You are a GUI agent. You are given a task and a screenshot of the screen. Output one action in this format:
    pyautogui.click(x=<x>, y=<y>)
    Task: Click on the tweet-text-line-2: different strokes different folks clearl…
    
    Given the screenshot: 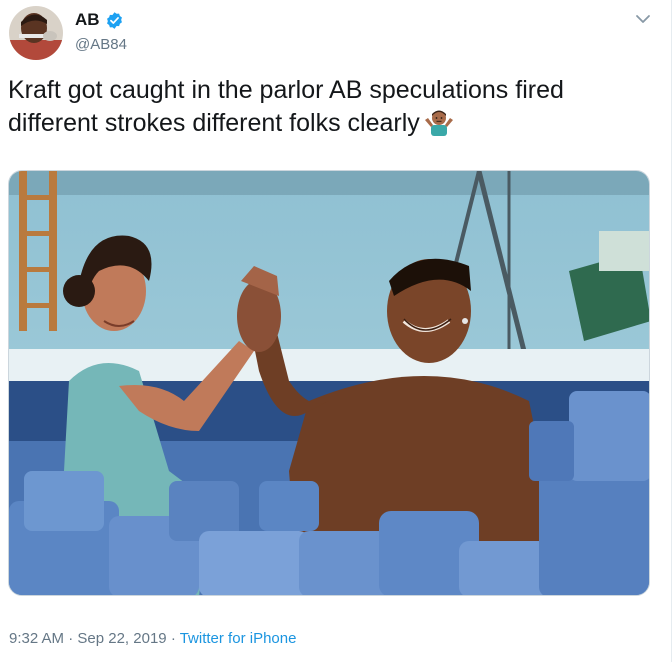 What is the action you would take?
    pyautogui.click(x=328, y=123)
    